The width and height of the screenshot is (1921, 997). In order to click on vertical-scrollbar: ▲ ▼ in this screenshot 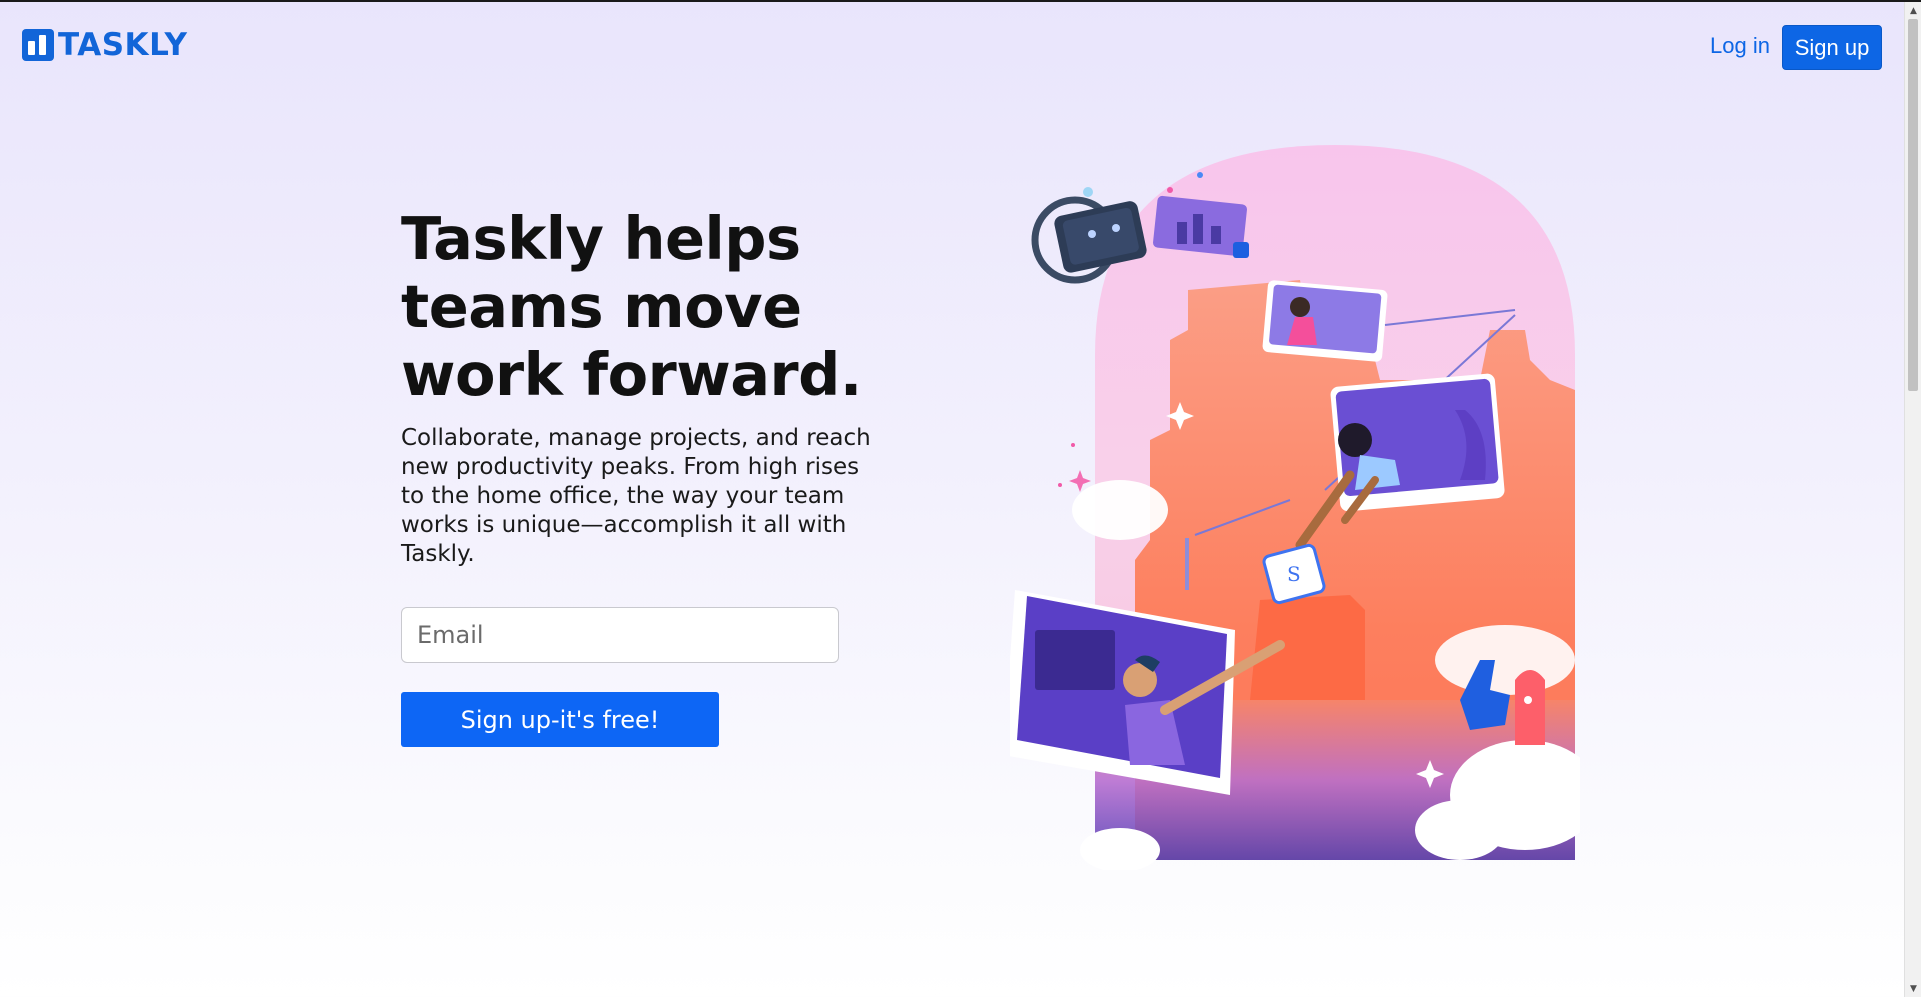, I will do `click(1912, 499)`.